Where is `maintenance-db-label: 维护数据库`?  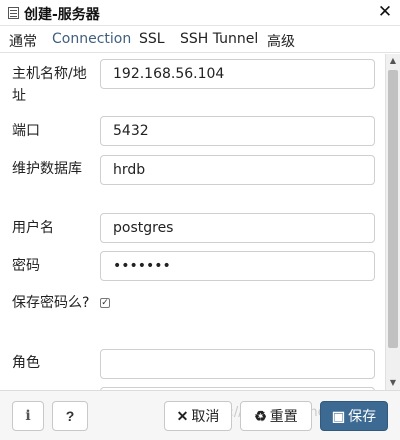 maintenance-db-label: 维护数据库 is located at coordinates (47, 169).